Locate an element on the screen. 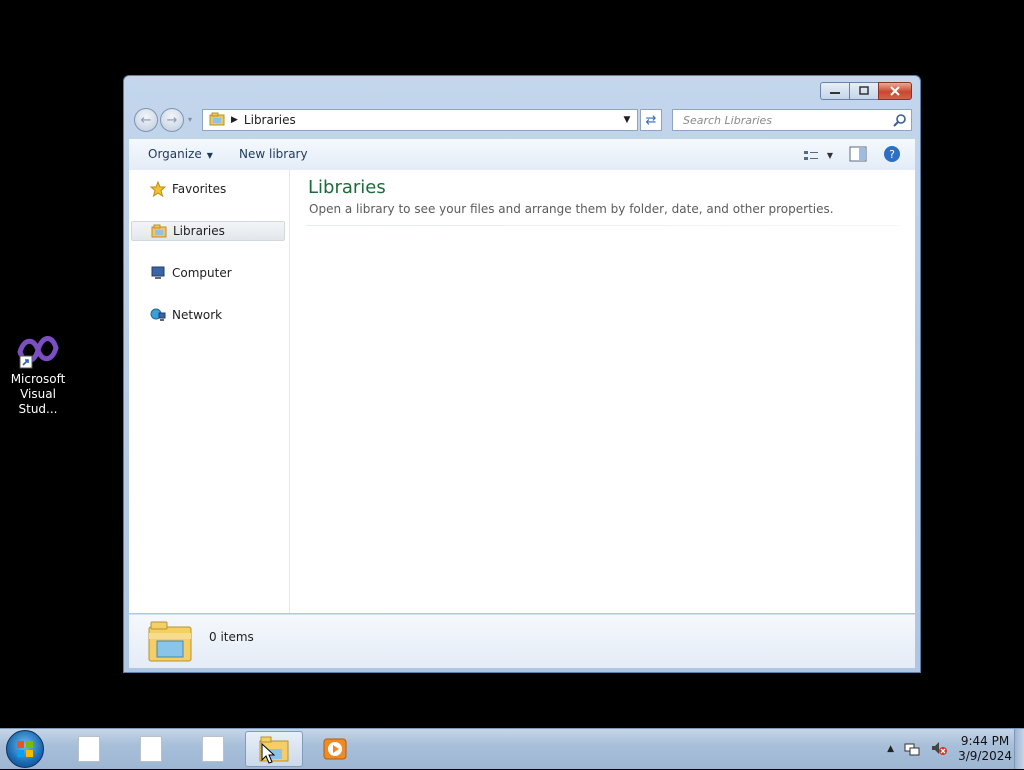 The image size is (1024, 770). navigation-bar: ← → ▾ ▶ Libraries ▼ ⇄ is located at coordinates (522, 121).